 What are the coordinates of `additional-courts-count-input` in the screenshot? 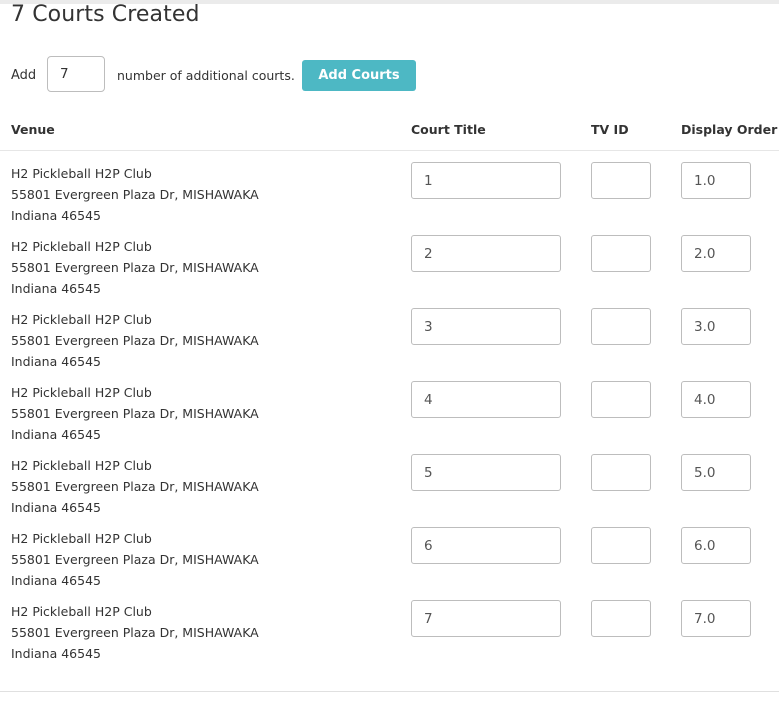 It's located at (76, 74).